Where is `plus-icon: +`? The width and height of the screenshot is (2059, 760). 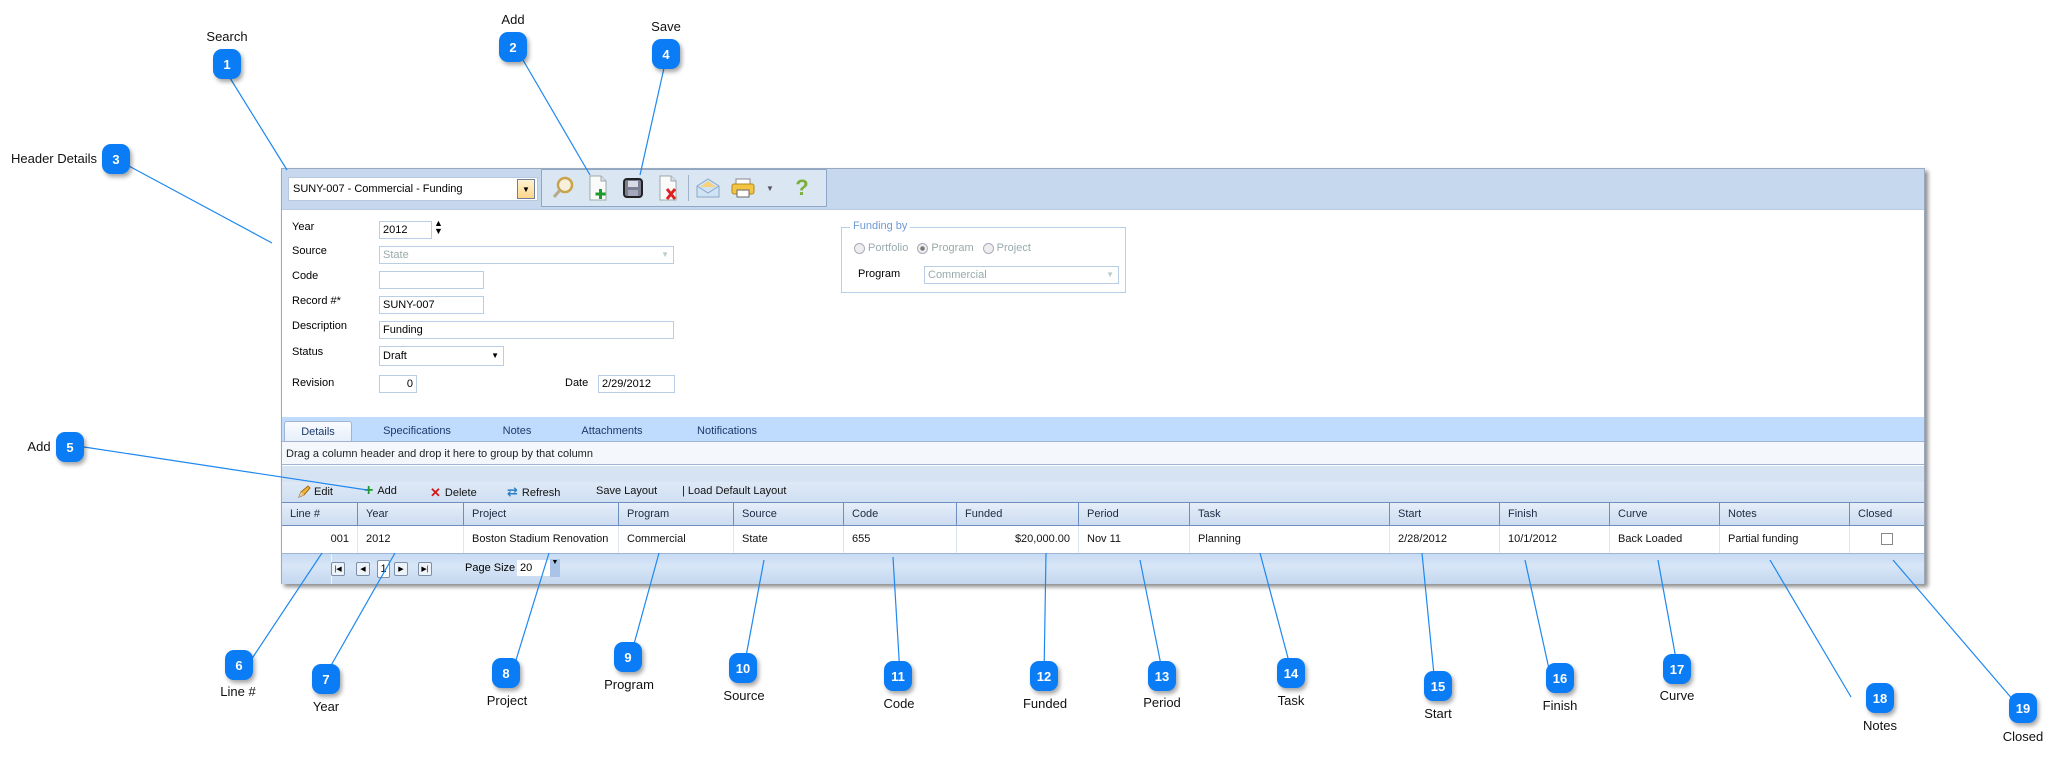
plus-icon: + is located at coordinates (369, 490).